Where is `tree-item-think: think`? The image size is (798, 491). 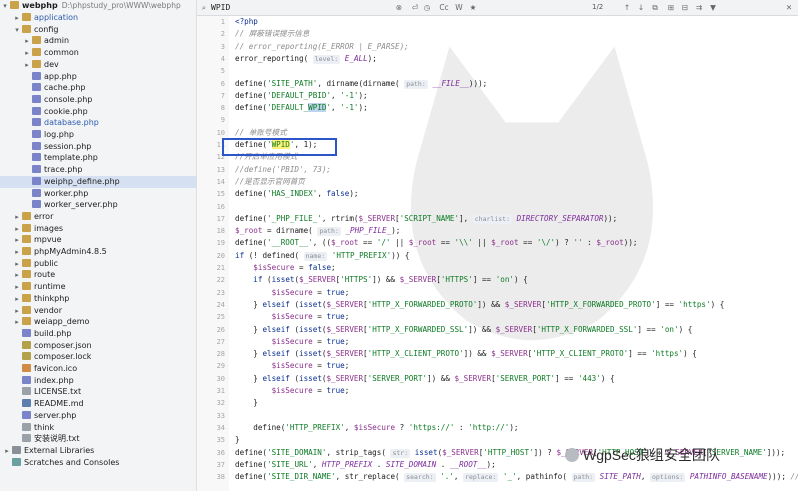
tree-item-think: think is located at coordinates (98, 428).